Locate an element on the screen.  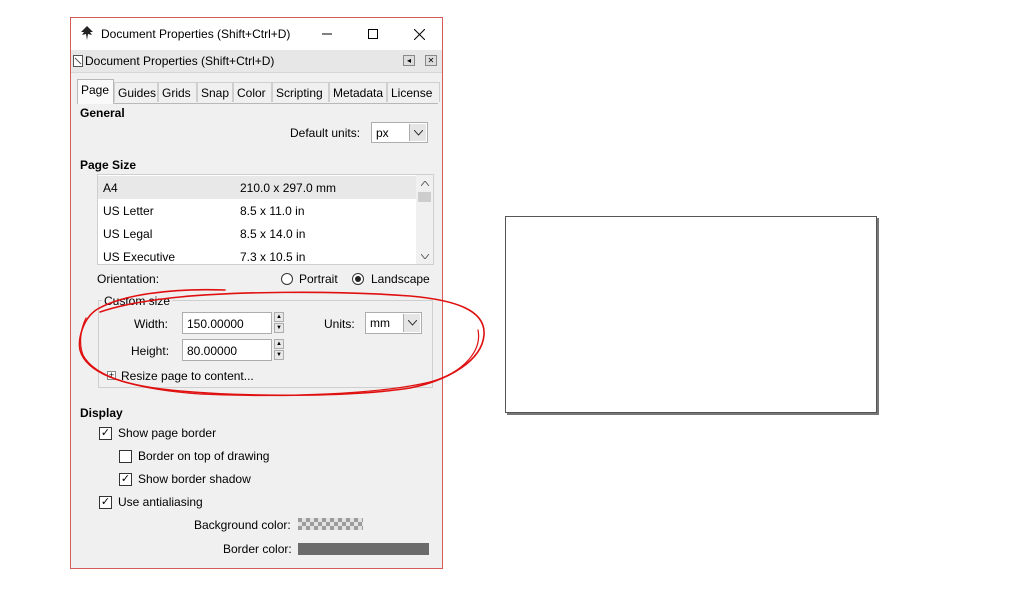
display-heading: Display is located at coordinates (101, 413).